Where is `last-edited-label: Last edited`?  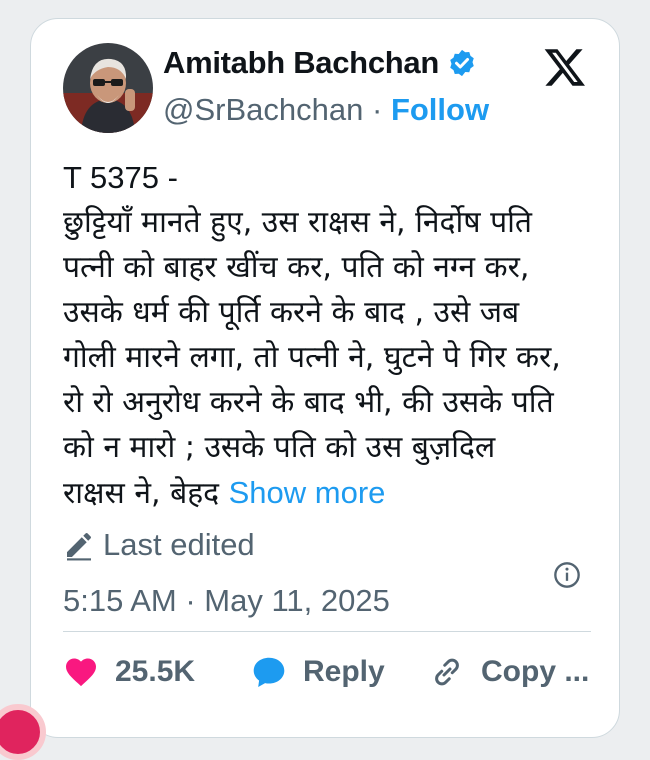
last-edited-label: Last edited is located at coordinates (179, 544).